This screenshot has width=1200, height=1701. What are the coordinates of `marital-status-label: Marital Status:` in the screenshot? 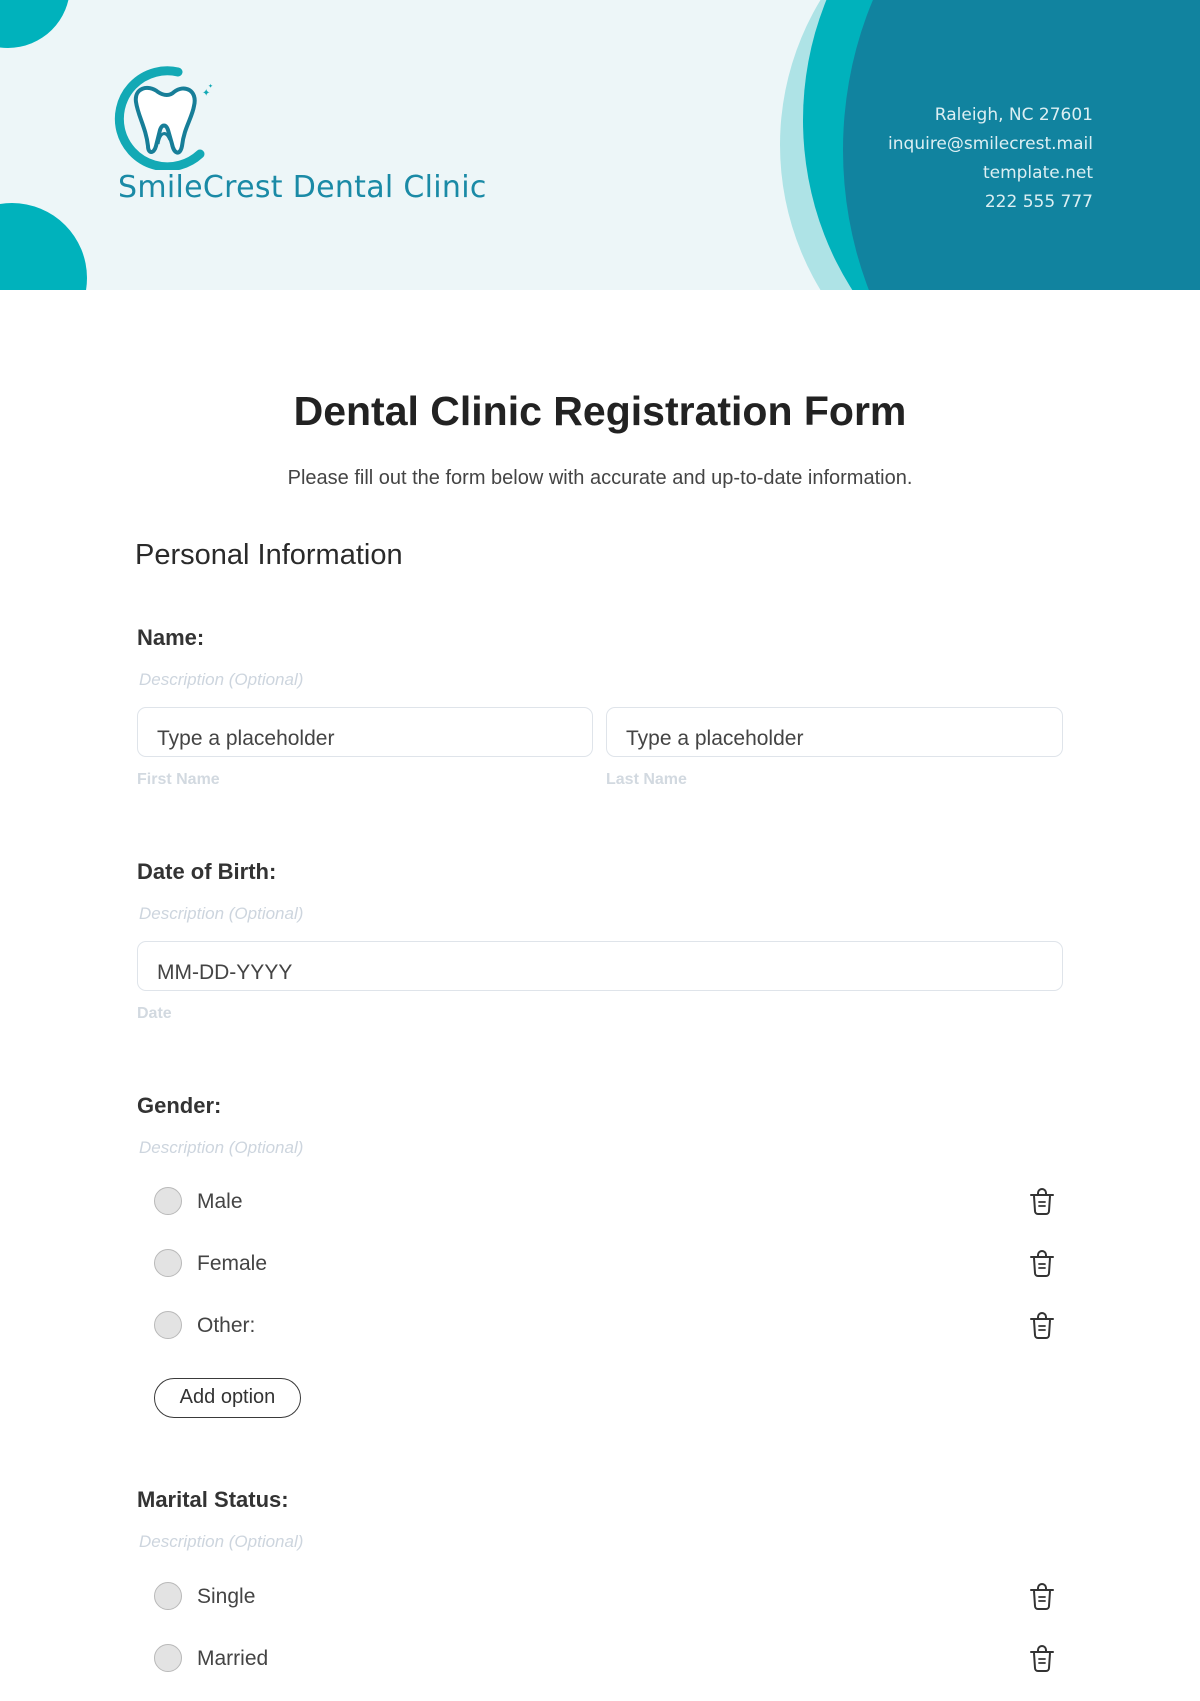 It's located at (213, 1499).